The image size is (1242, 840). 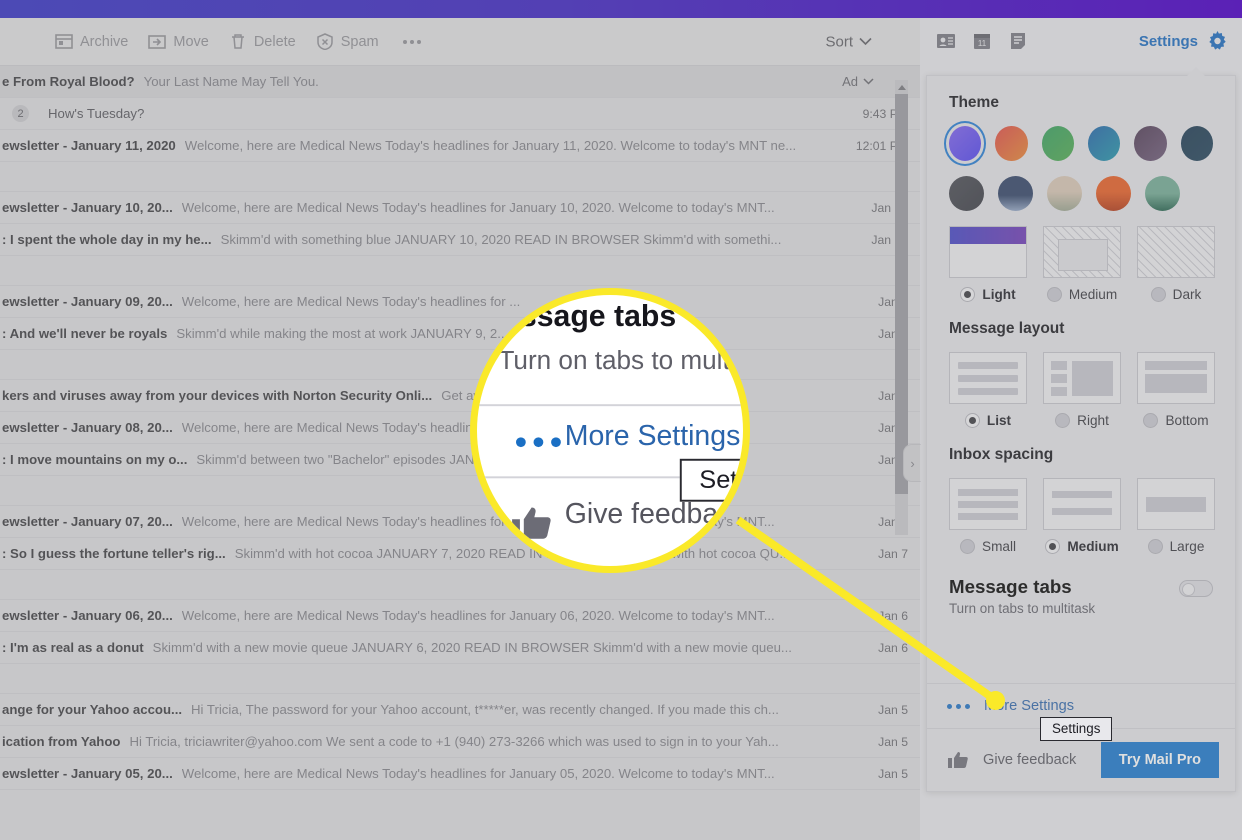 I want to click on density-preview-light, so click(x=988, y=252).